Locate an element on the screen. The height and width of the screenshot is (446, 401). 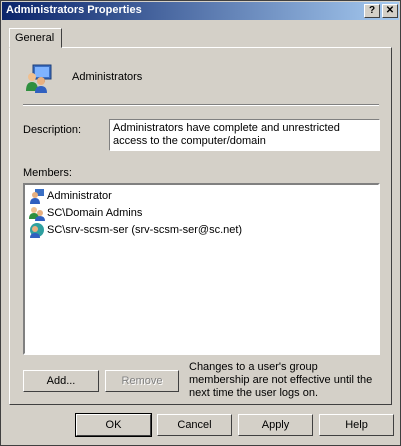
tab-general: General is located at coordinates (35, 38).